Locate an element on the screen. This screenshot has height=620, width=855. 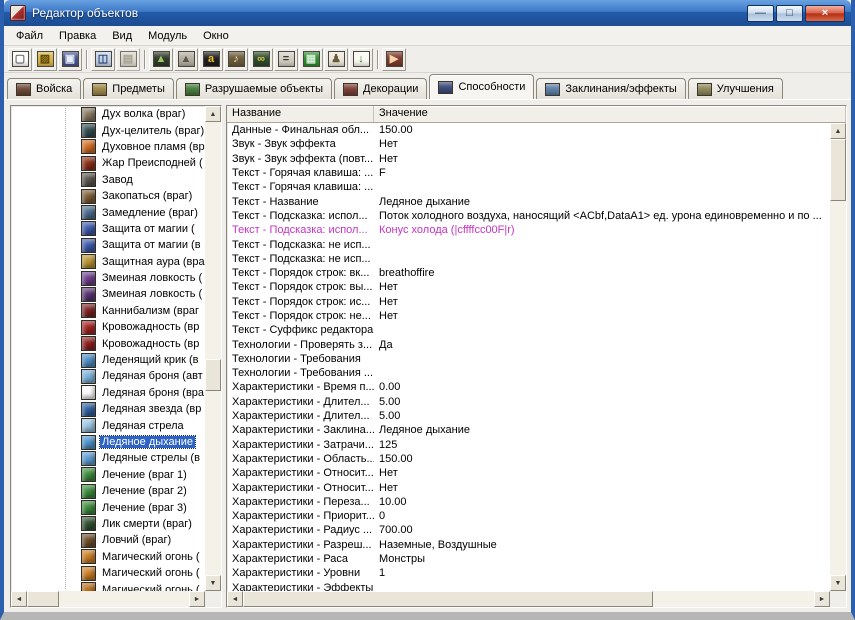
tree-item: Защитная аура (вра is located at coordinates (108, 262).